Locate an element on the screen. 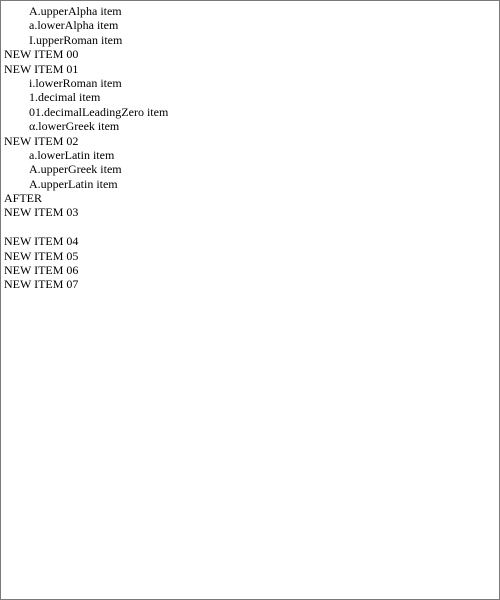  list-item-lower-latin: a.lowerLatin item is located at coordinates (72, 154).